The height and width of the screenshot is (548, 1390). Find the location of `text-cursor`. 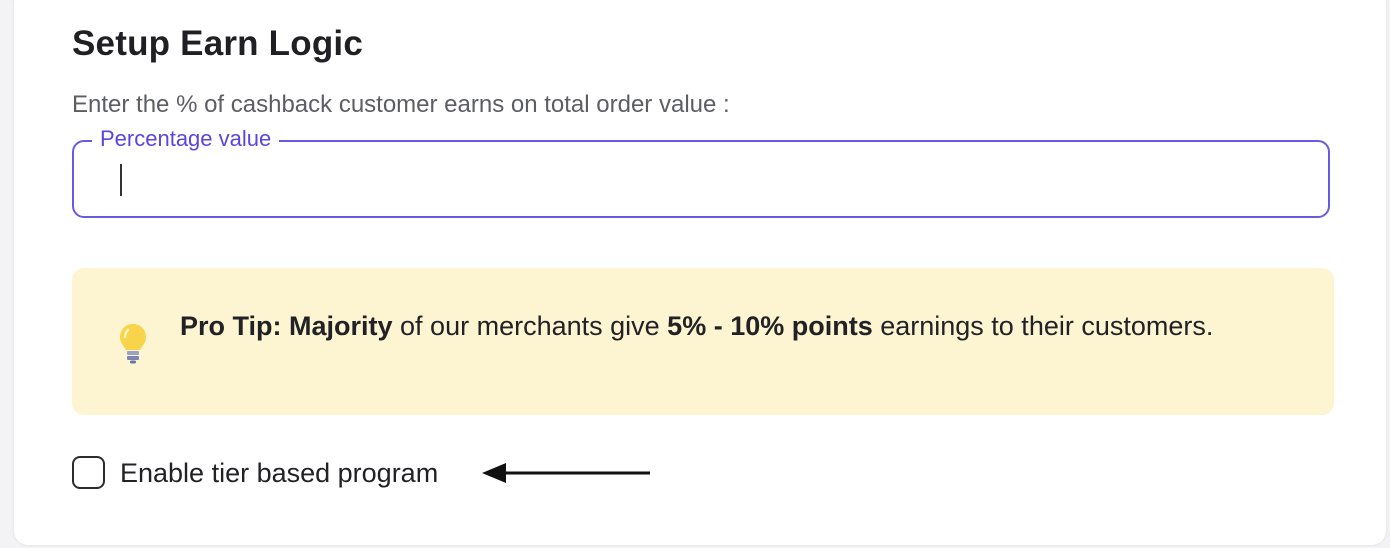

text-cursor is located at coordinates (121, 180).